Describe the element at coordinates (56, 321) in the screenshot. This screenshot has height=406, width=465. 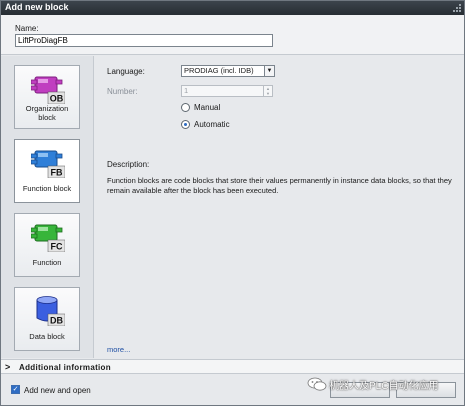
I see `db-badge: DB` at that location.